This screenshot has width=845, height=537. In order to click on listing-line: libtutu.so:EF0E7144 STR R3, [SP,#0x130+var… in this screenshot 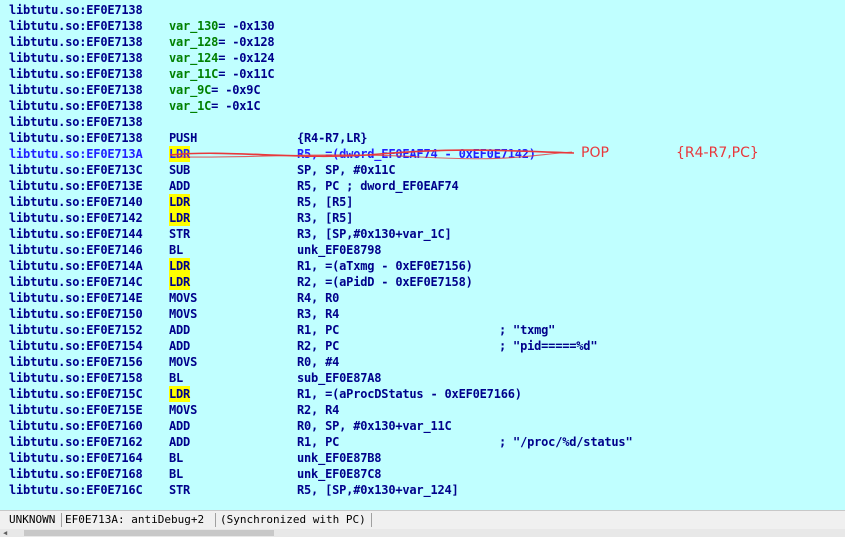, I will do `click(230, 234)`.